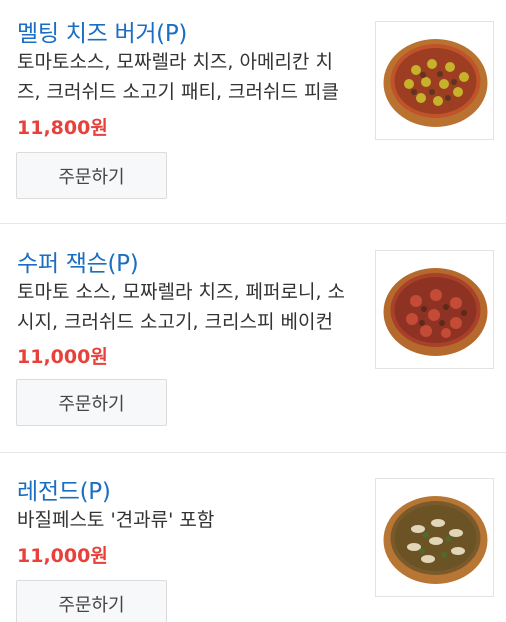 This screenshot has width=506, height=622. Describe the element at coordinates (78, 261) in the screenshot. I see `menu-item-title: 수퍼 잭슨(P)` at that location.